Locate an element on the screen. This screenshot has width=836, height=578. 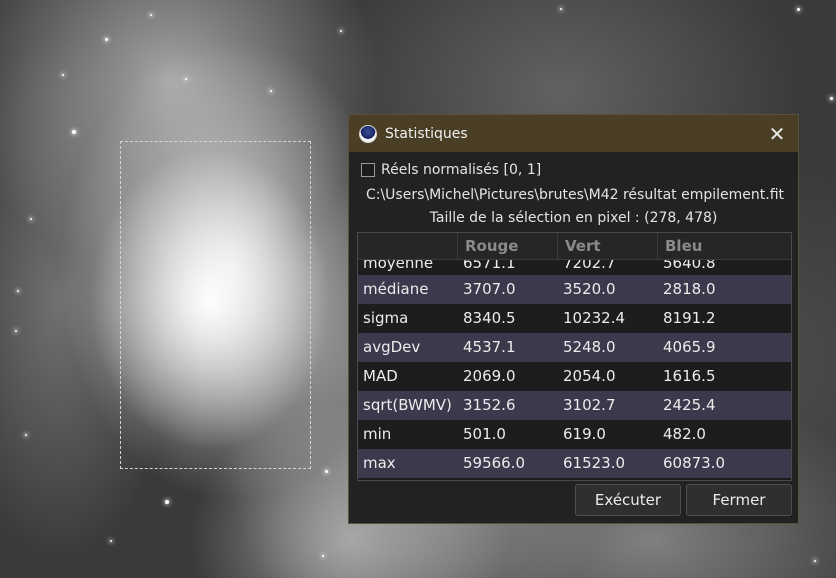
cell-value: 3520.0 is located at coordinates (589, 289).